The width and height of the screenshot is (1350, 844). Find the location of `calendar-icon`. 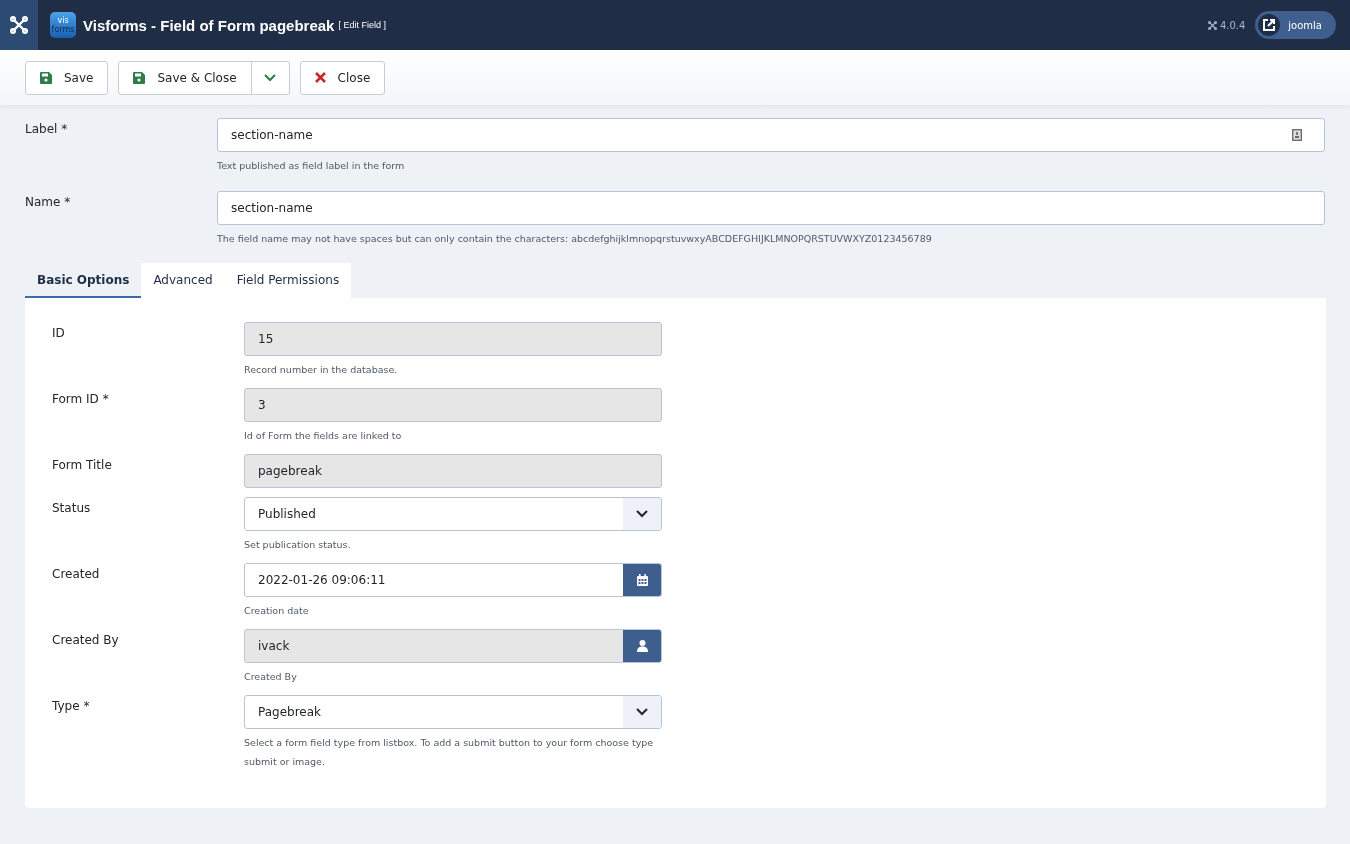

calendar-icon is located at coordinates (642, 580).